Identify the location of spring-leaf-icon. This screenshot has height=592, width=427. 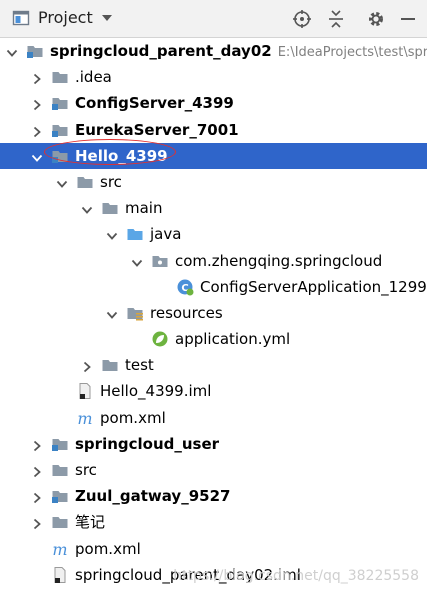
(160, 339).